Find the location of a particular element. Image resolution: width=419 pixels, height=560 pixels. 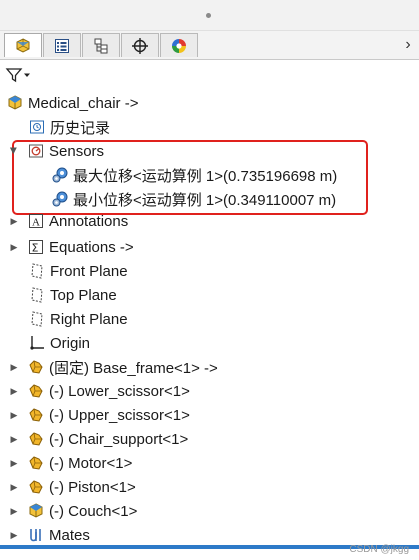

tree-item-equations: ▶ Σ Equations -> is located at coordinates (71, 247).